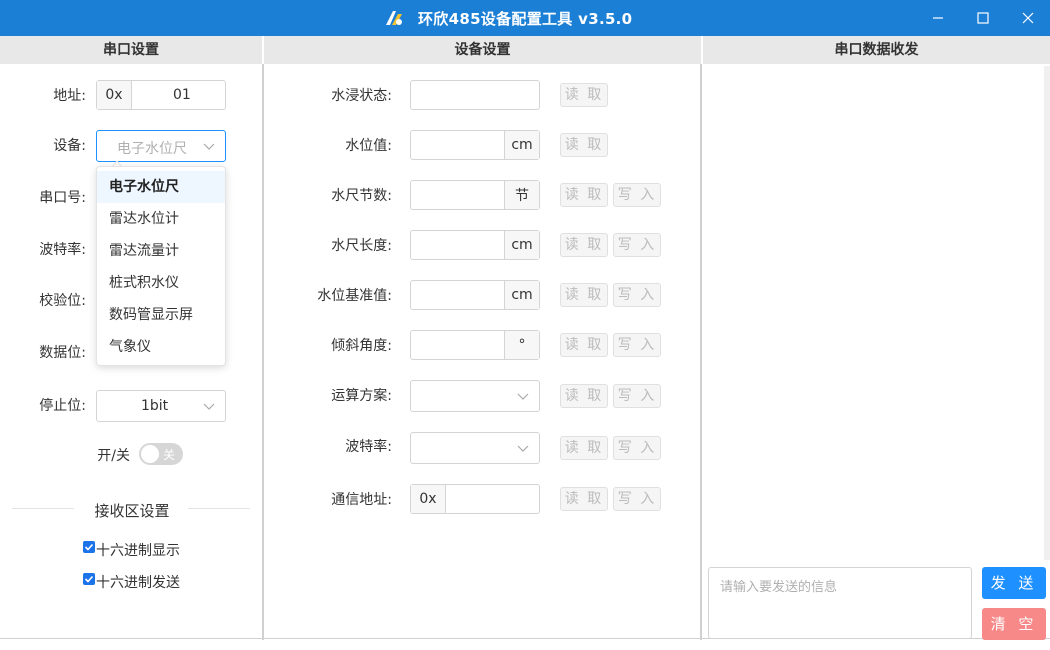 Image resolution: width=1050 pixels, height=650 pixels. I want to click on device-option-5: 数码管显示屏, so click(161, 315).